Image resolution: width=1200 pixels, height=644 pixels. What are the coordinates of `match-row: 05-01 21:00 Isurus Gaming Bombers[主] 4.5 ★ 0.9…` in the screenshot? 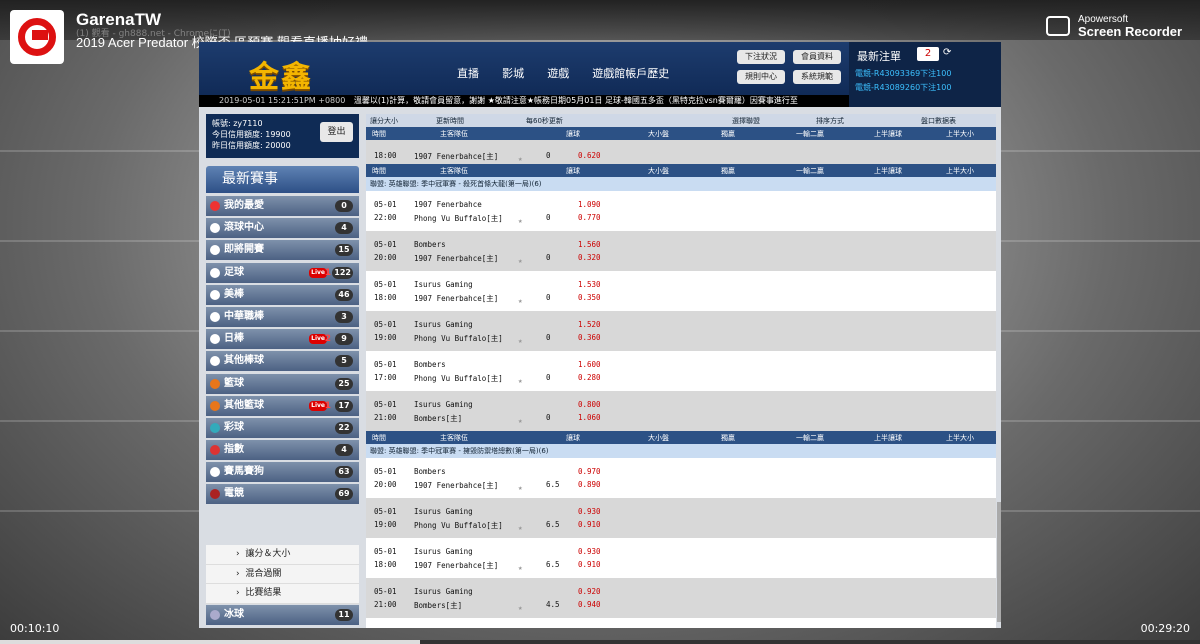 It's located at (681, 598).